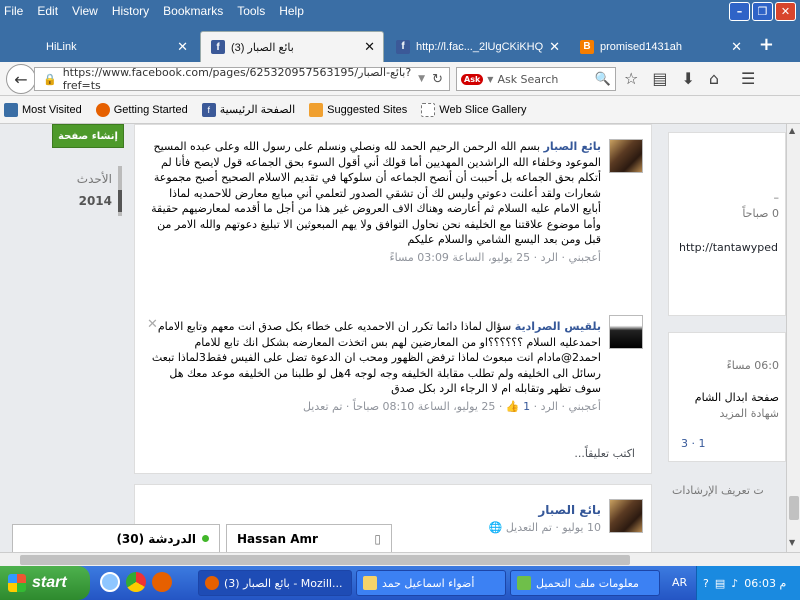 This screenshot has width=800, height=600. What do you see at coordinates (193, 11) in the screenshot?
I see `menu-bookmarks: Bookmarks` at bounding box center [193, 11].